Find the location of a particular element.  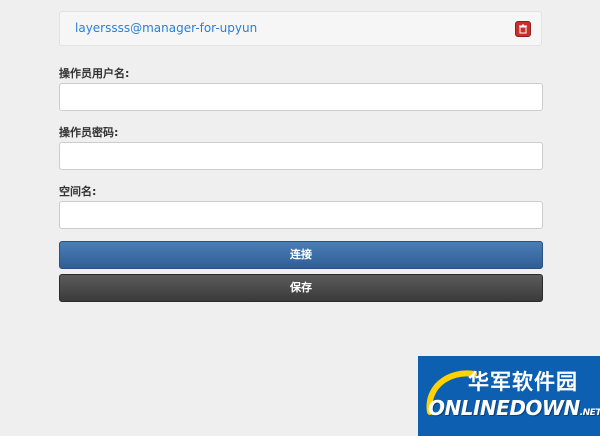

operator-password-label: 操作员密码: is located at coordinates (89, 132).